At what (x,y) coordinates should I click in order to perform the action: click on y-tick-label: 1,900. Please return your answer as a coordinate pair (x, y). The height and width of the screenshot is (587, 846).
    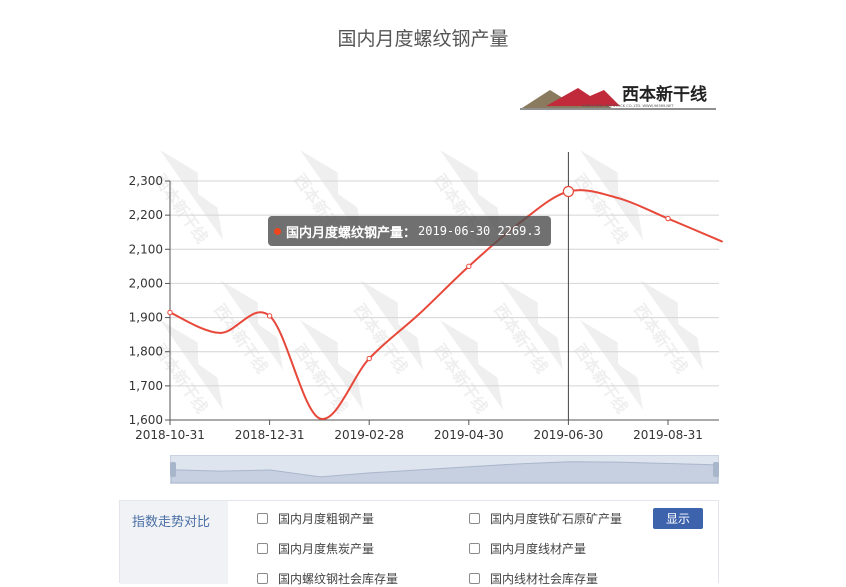
    Looking at the image, I should click on (146, 318).